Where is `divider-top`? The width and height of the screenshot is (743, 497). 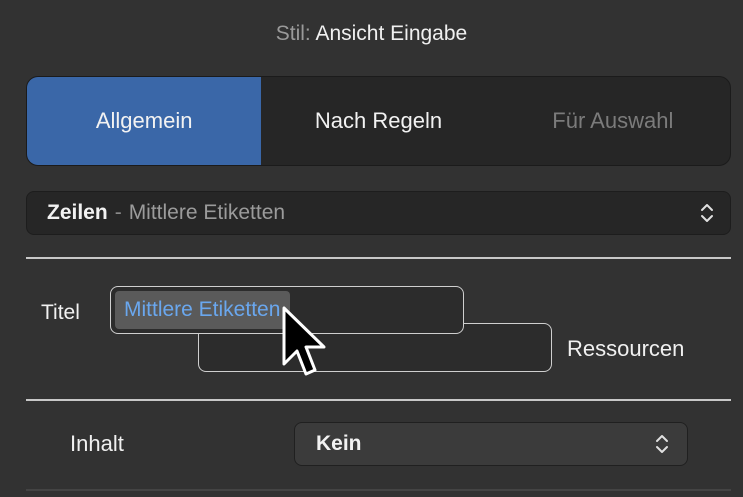
divider-top is located at coordinates (378, 258).